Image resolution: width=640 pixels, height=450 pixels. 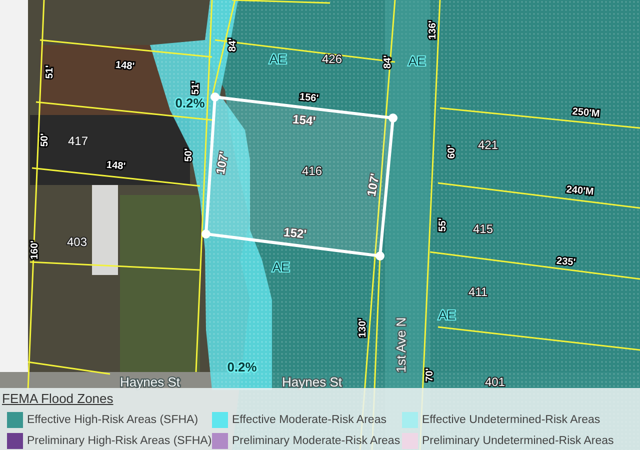 I want to click on lot-number: 417, so click(x=78, y=141).